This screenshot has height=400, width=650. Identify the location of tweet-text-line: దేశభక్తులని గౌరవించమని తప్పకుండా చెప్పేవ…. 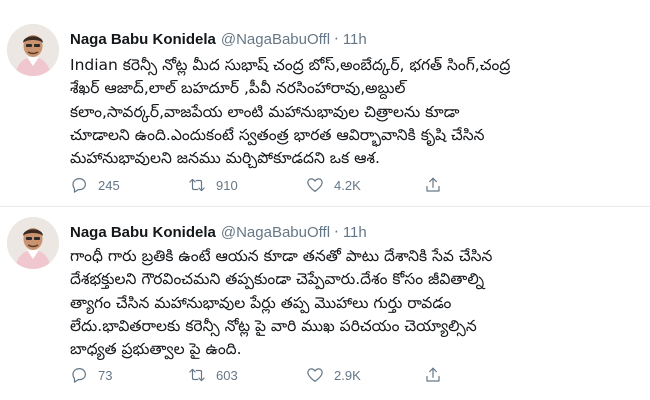
(277, 279).